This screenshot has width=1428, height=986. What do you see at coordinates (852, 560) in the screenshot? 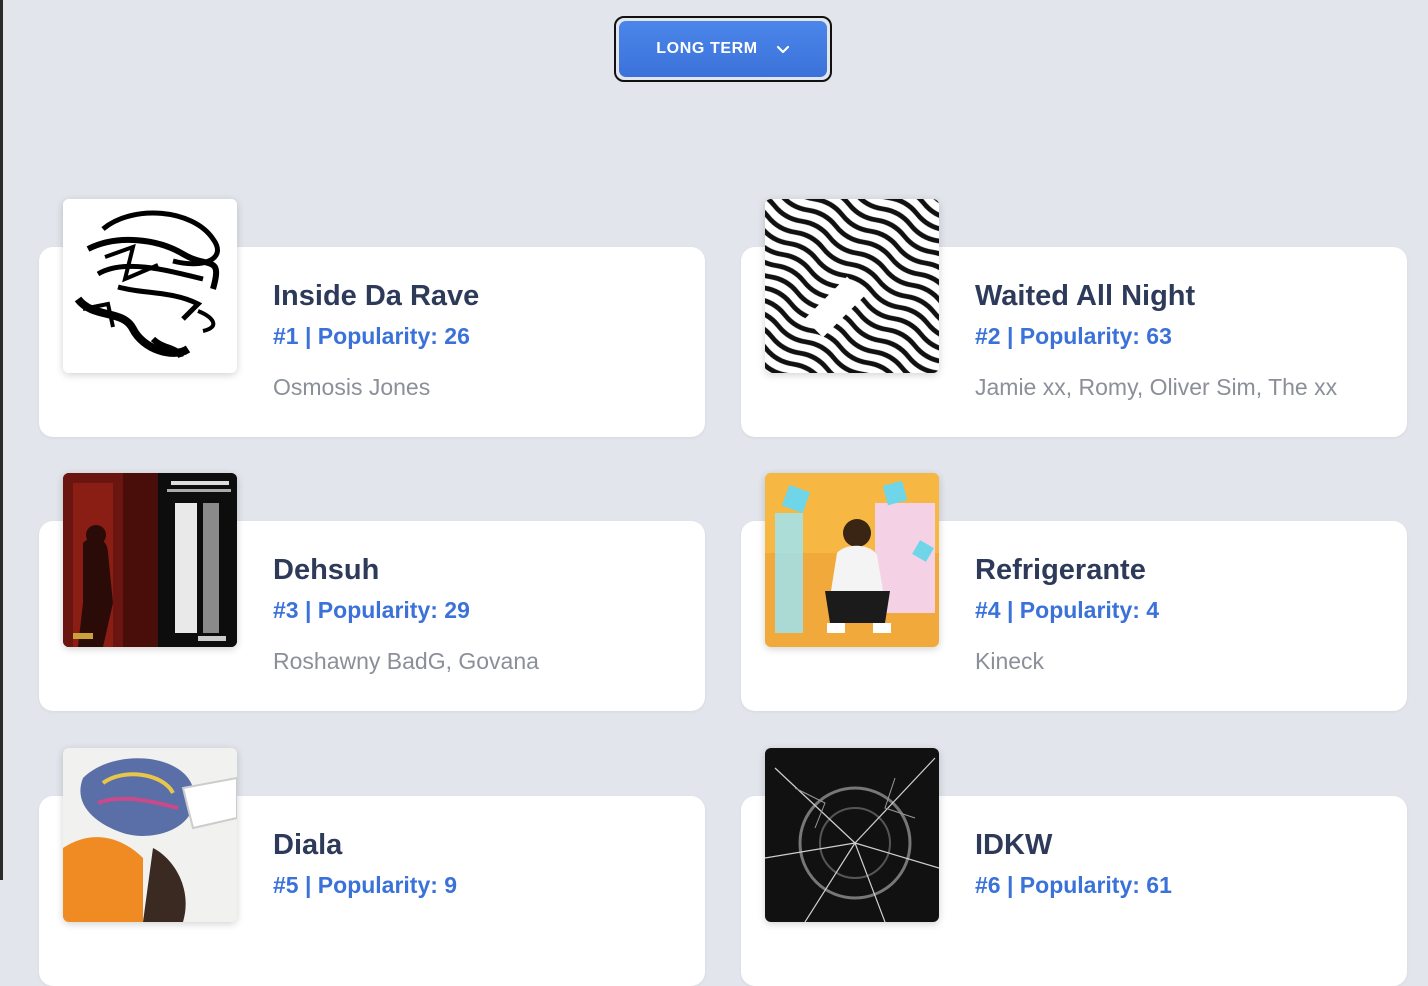
I see `album-art-colorful-photo` at bounding box center [852, 560].